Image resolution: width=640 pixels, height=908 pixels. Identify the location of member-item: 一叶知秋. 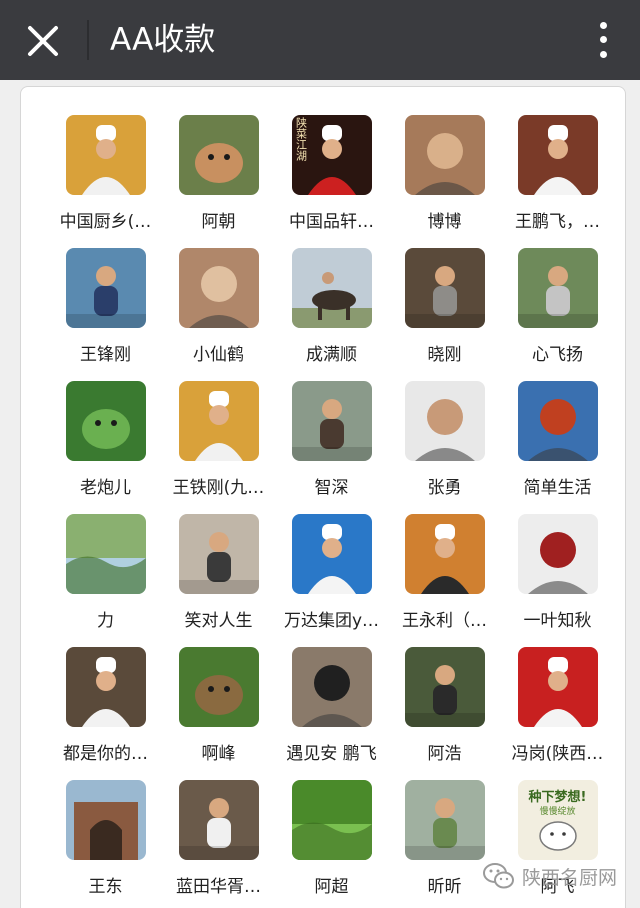
(557, 580).